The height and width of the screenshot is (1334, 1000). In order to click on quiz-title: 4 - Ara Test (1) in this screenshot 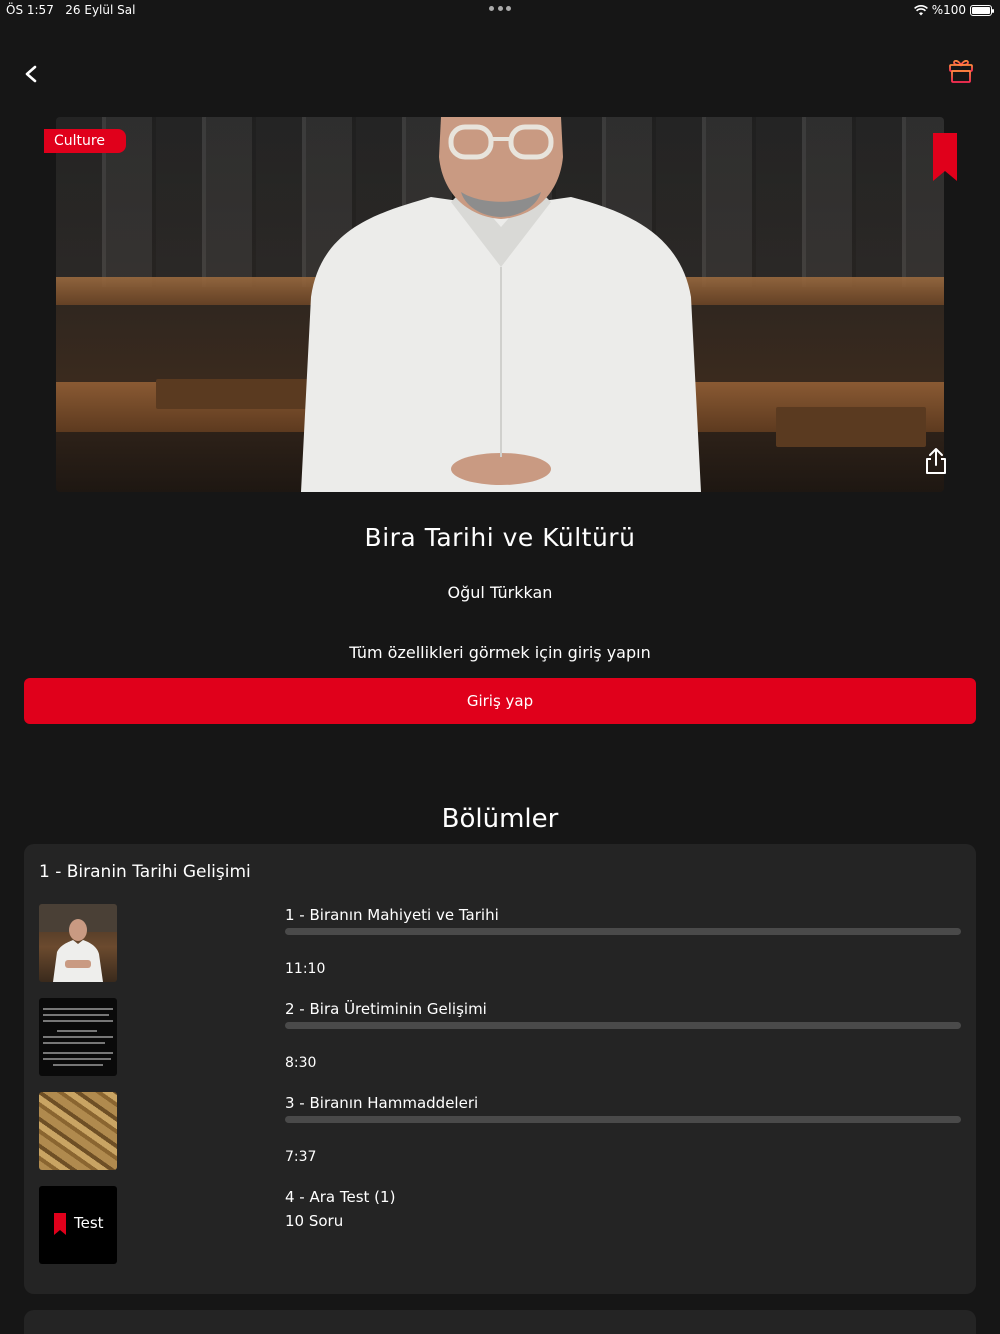, I will do `click(340, 1197)`.